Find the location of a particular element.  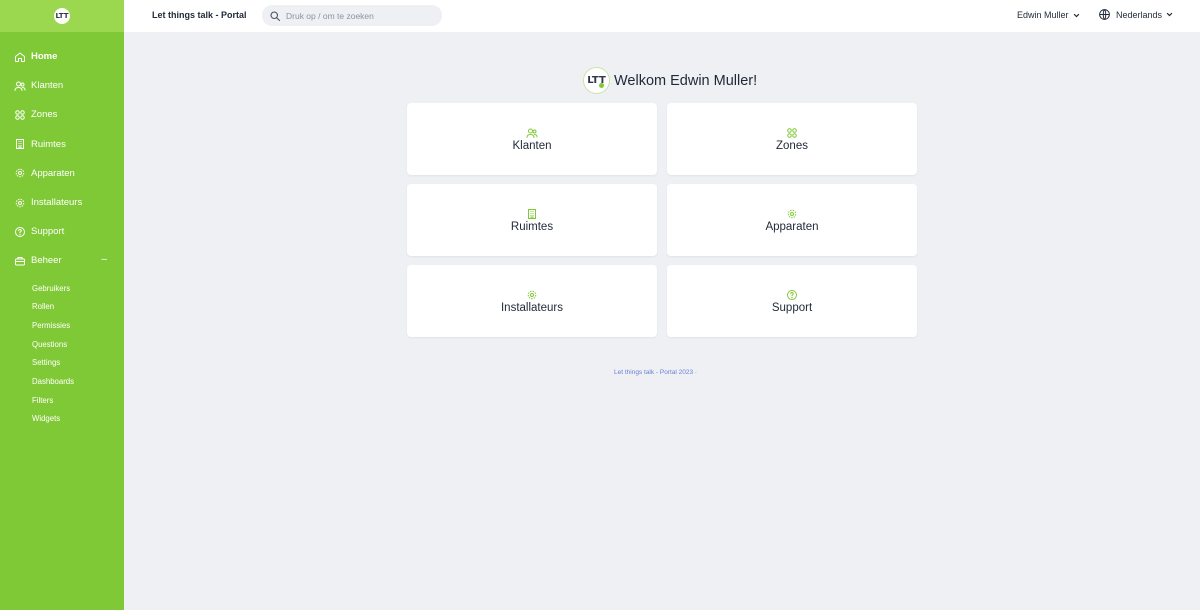

sidebar-item-beheer: Beheer – is located at coordinates (62, 260).